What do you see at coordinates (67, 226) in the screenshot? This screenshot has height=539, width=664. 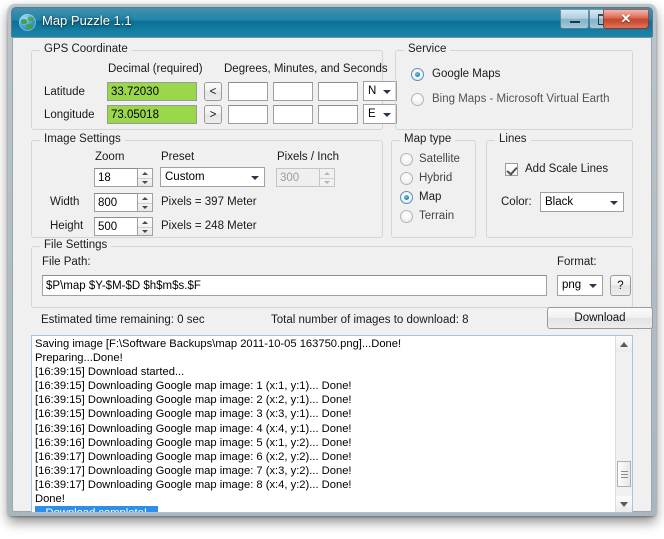 I see `height-label: Height` at bounding box center [67, 226].